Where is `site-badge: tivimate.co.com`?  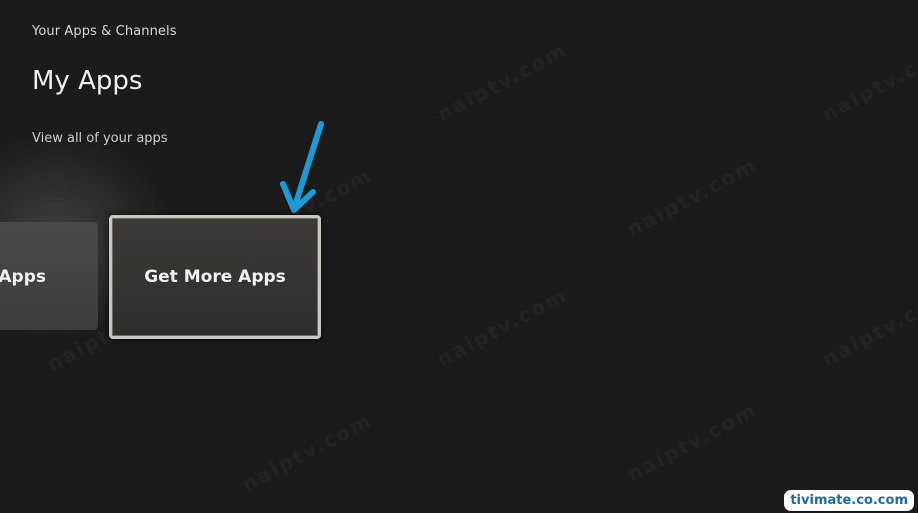
site-badge: tivimate.co.com is located at coordinates (849, 500).